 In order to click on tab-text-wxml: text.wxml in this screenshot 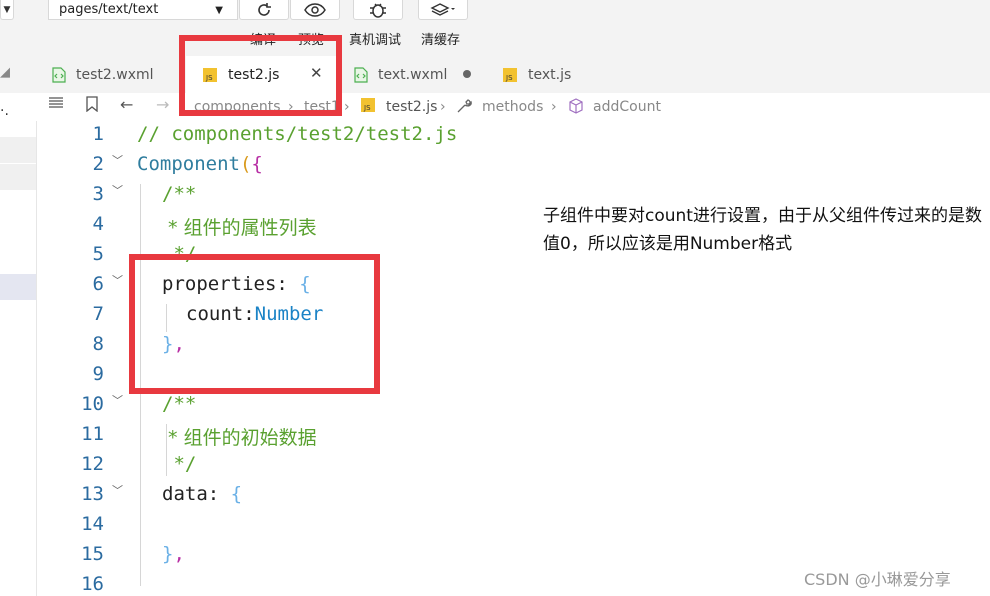, I will do `click(413, 74)`.